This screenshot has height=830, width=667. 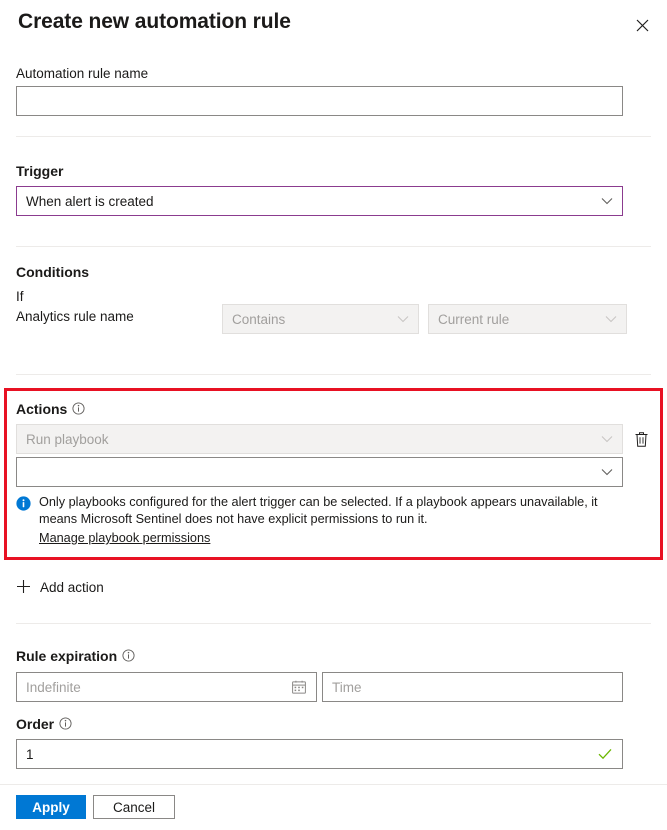 I want to click on actions-label: Actions, so click(x=50, y=409).